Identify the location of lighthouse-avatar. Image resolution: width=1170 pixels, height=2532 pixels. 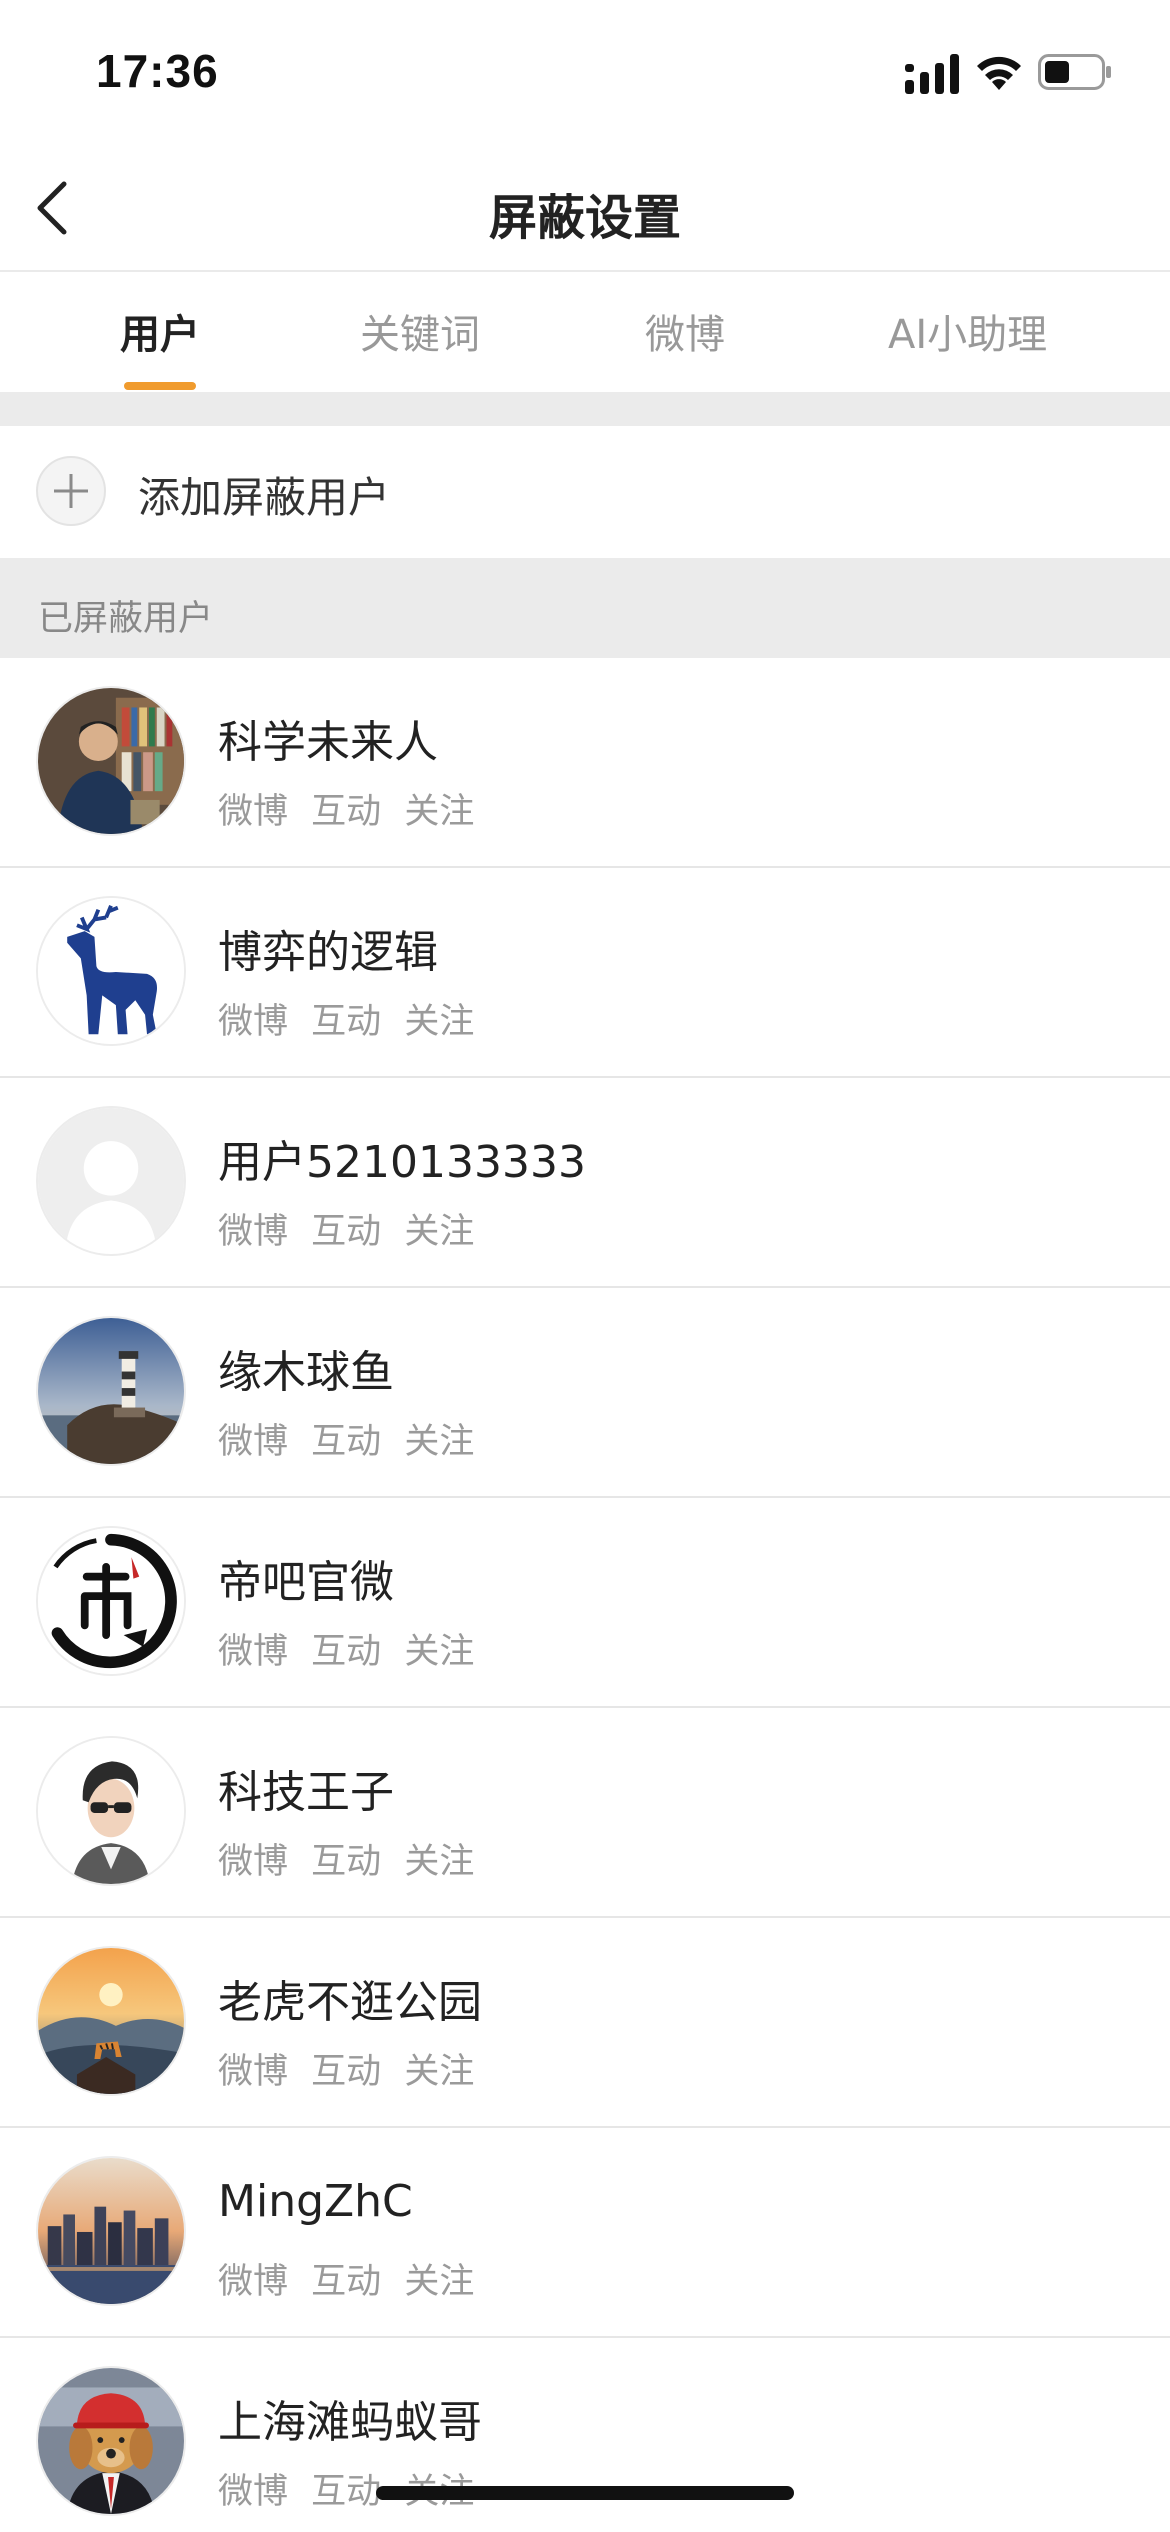
(111, 1391).